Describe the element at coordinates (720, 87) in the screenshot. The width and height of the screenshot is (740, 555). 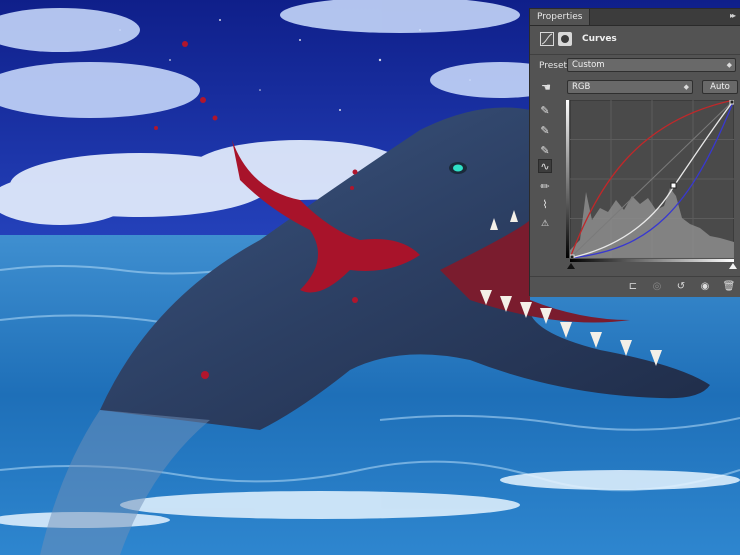
I see `auto-button: Auto` at that location.